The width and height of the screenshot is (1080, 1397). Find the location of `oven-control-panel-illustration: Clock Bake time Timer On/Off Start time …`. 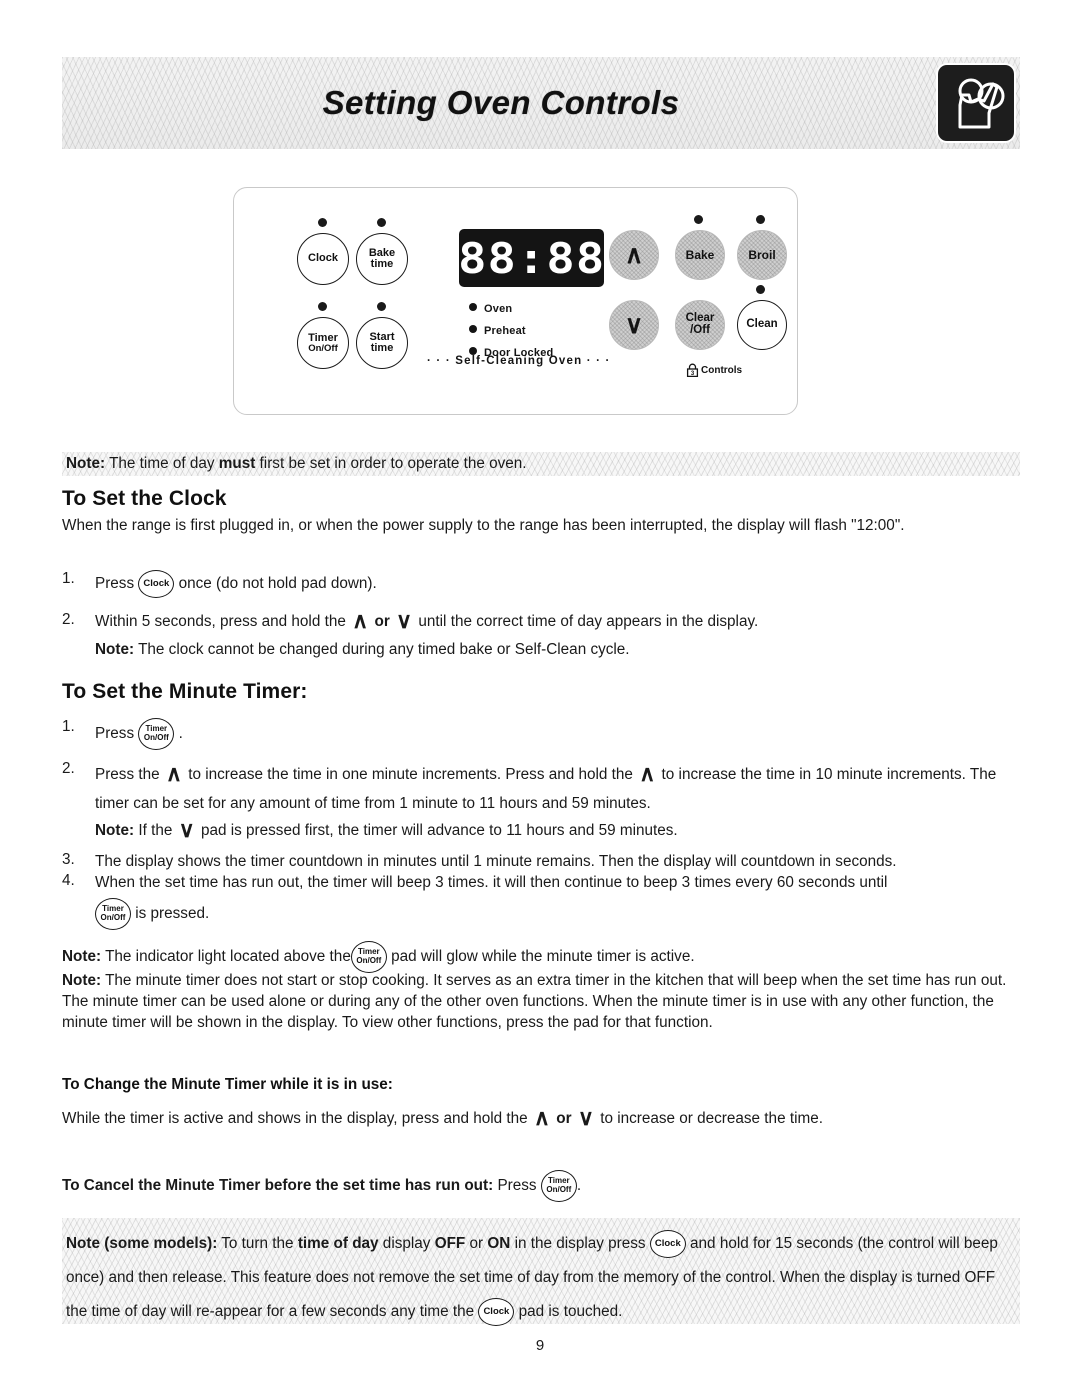

oven-control-panel-illustration: Clock Bake time Timer On/Off Start time … is located at coordinates (515, 301).